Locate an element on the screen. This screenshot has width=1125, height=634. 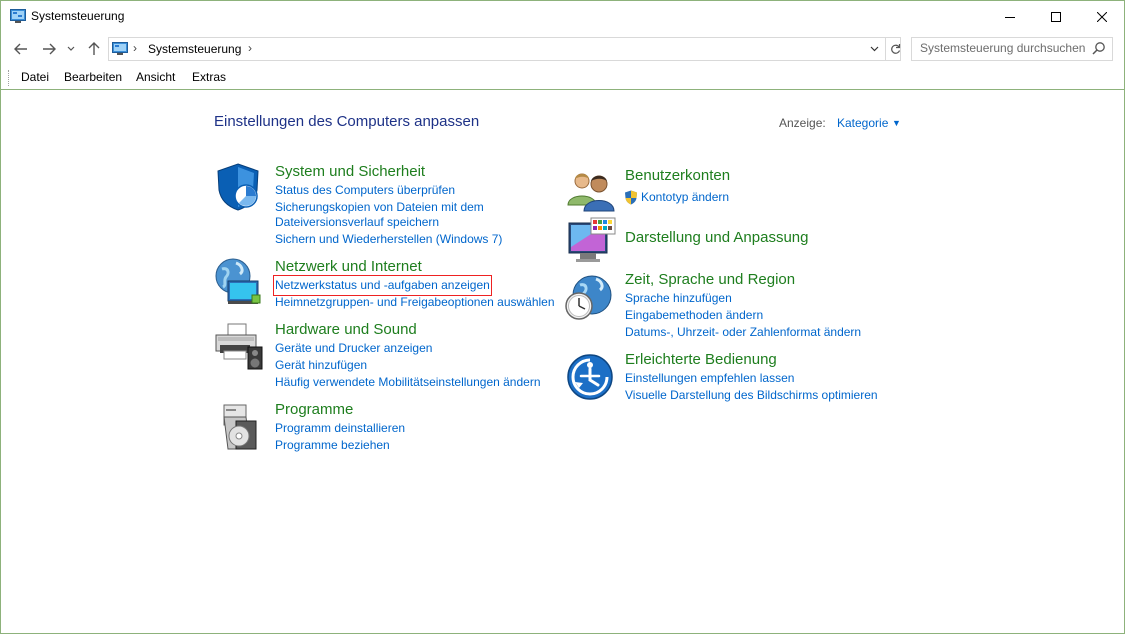
link-geraet-hinzufuegen: Gerät hinzufügen is located at coordinates (321, 365).